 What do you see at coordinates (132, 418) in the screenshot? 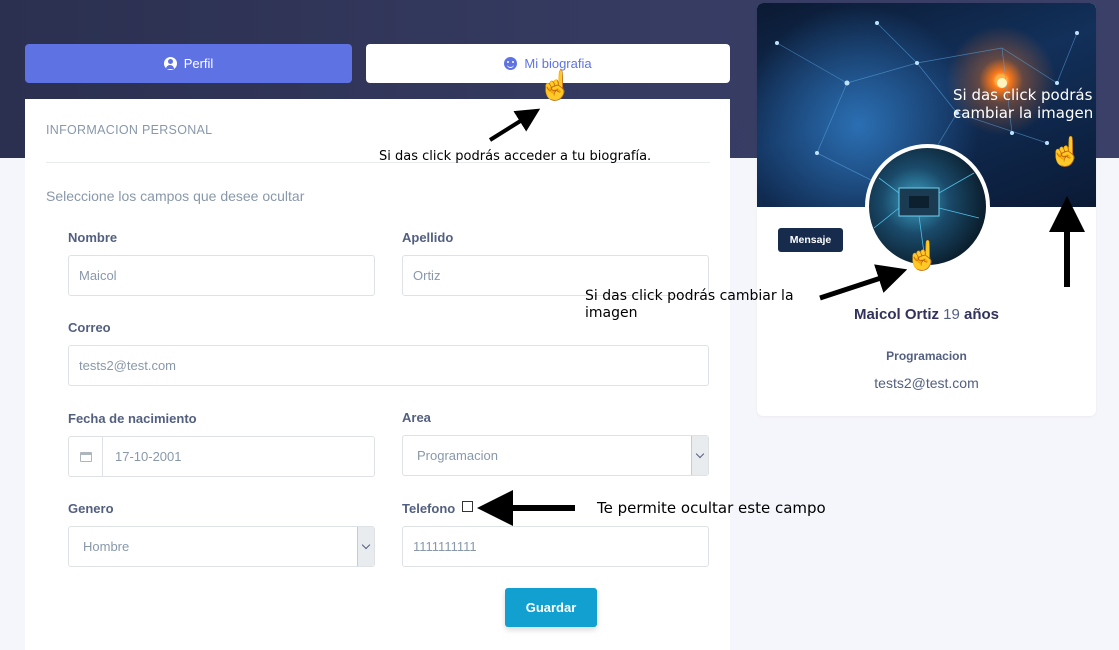
I see `fecha-label: Fecha de nacimiento` at bounding box center [132, 418].